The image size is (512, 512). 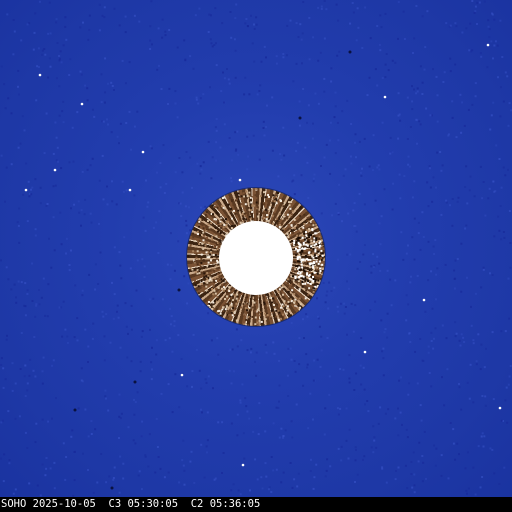 I want to click on observatory-label: SOHO, so click(x=14, y=504).